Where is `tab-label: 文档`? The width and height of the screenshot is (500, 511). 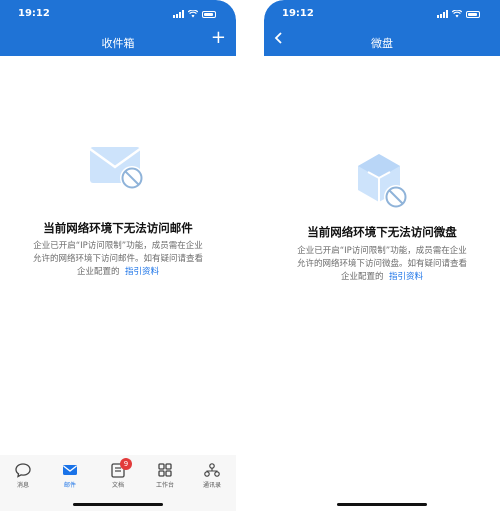 tab-label: 文档 is located at coordinates (117, 485).